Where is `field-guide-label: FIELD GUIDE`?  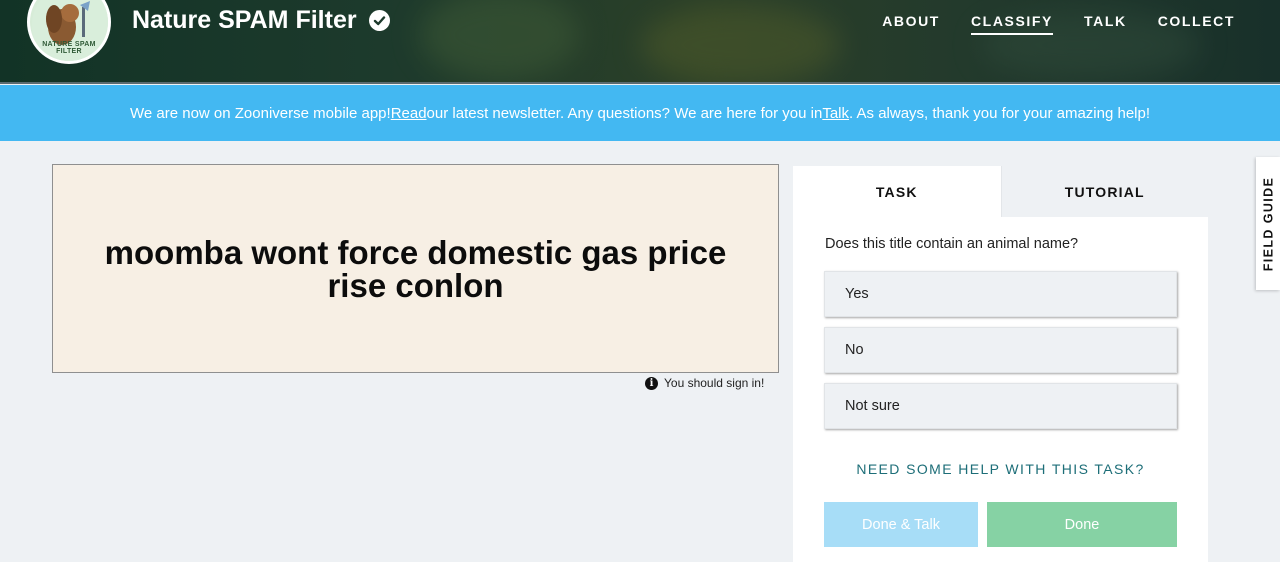
field-guide-label: FIELD GUIDE is located at coordinates (1268, 223).